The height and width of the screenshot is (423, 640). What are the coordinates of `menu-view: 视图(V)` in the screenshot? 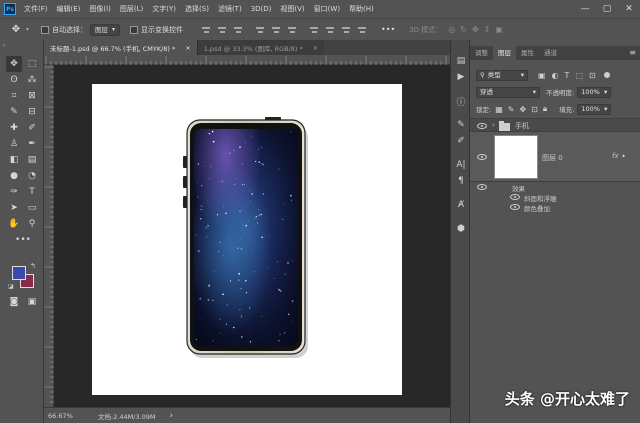 It's located at (292, 9).